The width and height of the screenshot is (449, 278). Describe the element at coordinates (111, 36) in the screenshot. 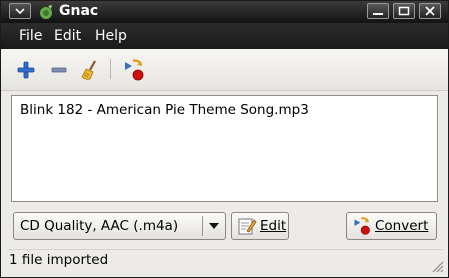

I see `menu-help: Help` at that location.